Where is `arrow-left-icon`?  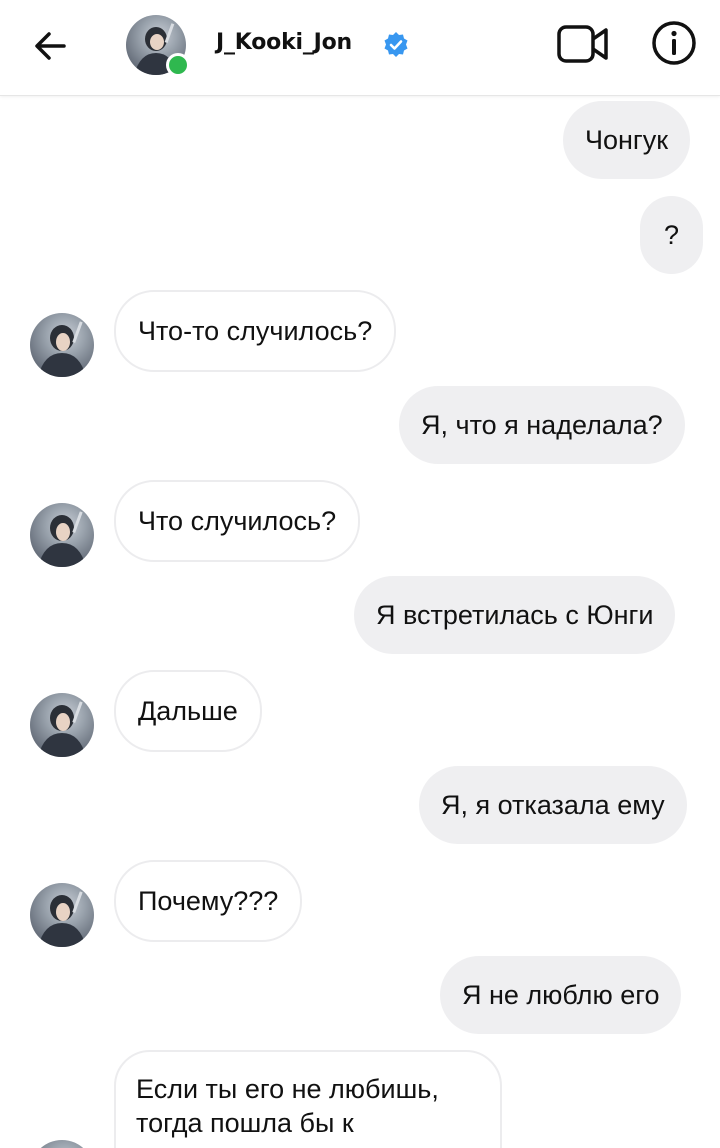
arrow-left-icon is located at coordinates (50, 46).